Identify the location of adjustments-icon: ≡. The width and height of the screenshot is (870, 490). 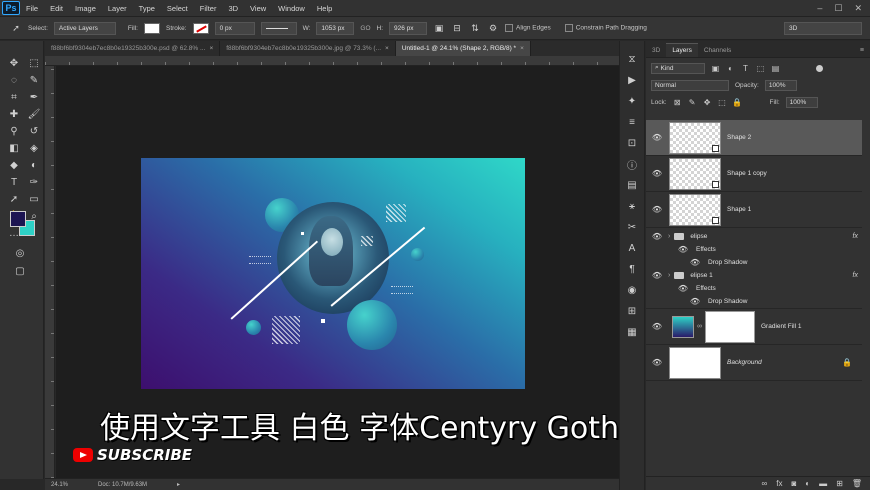
(632, 122).